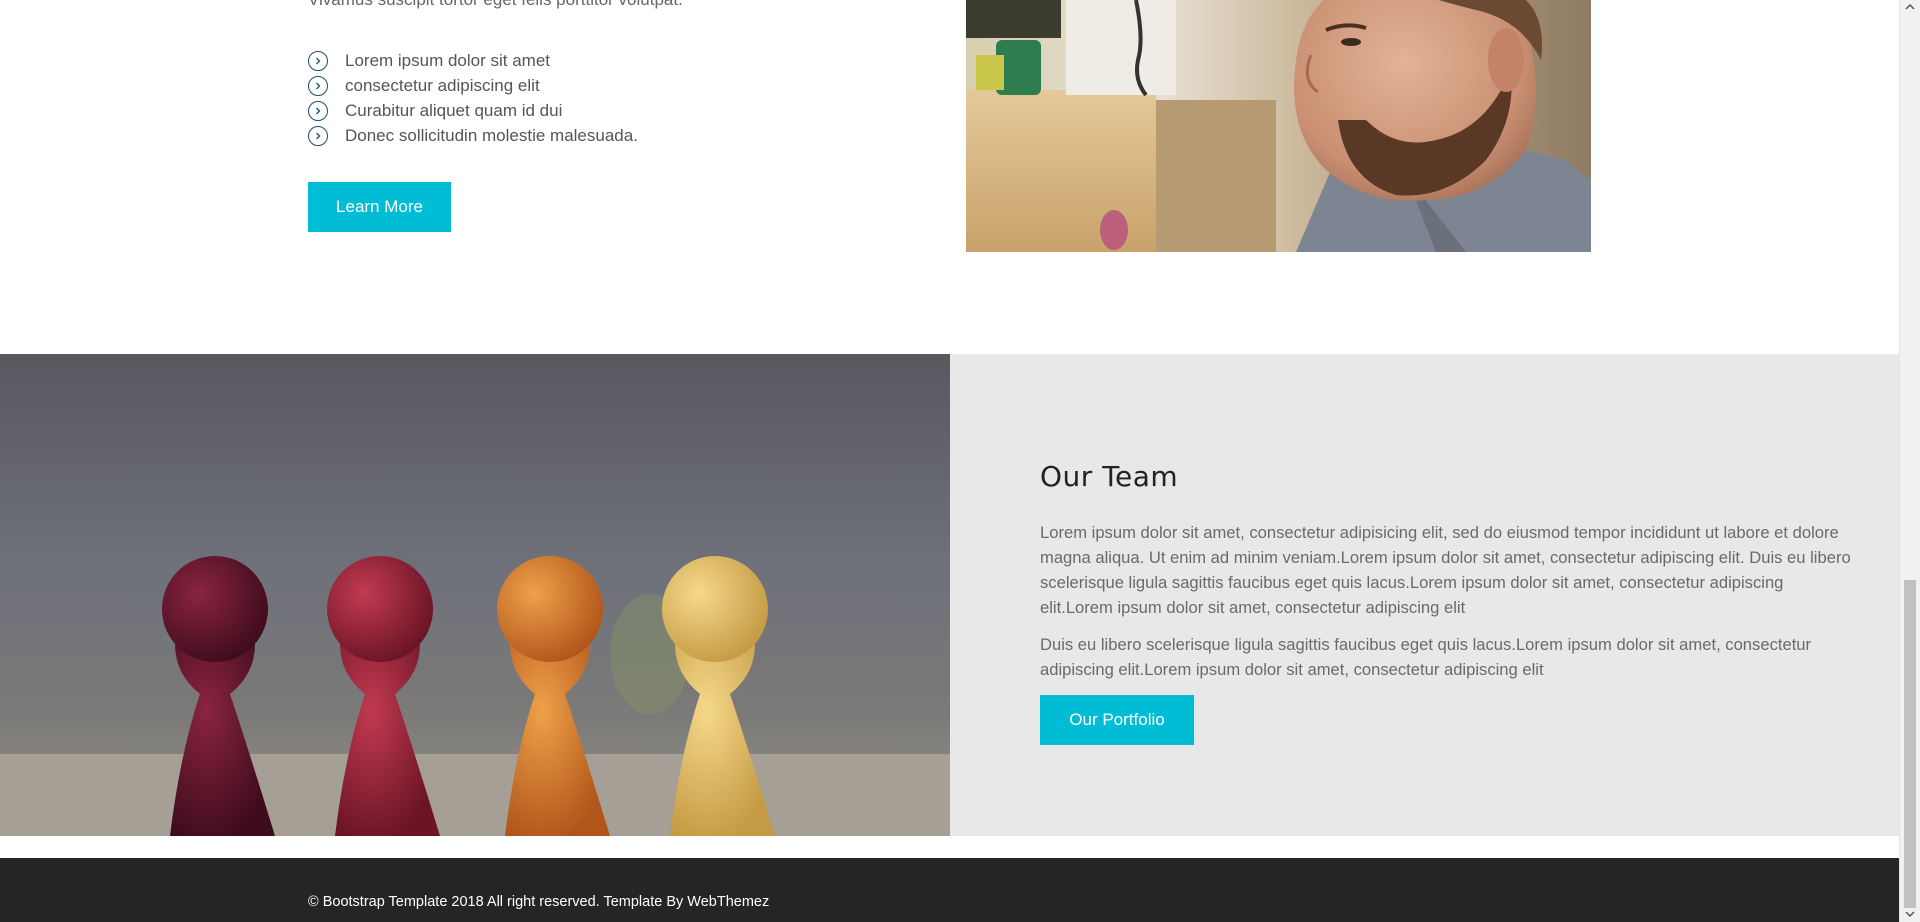  Describe the element at coordinates (1910, 744) in the screenshot. I see `scrollbar-thumb` at that location.